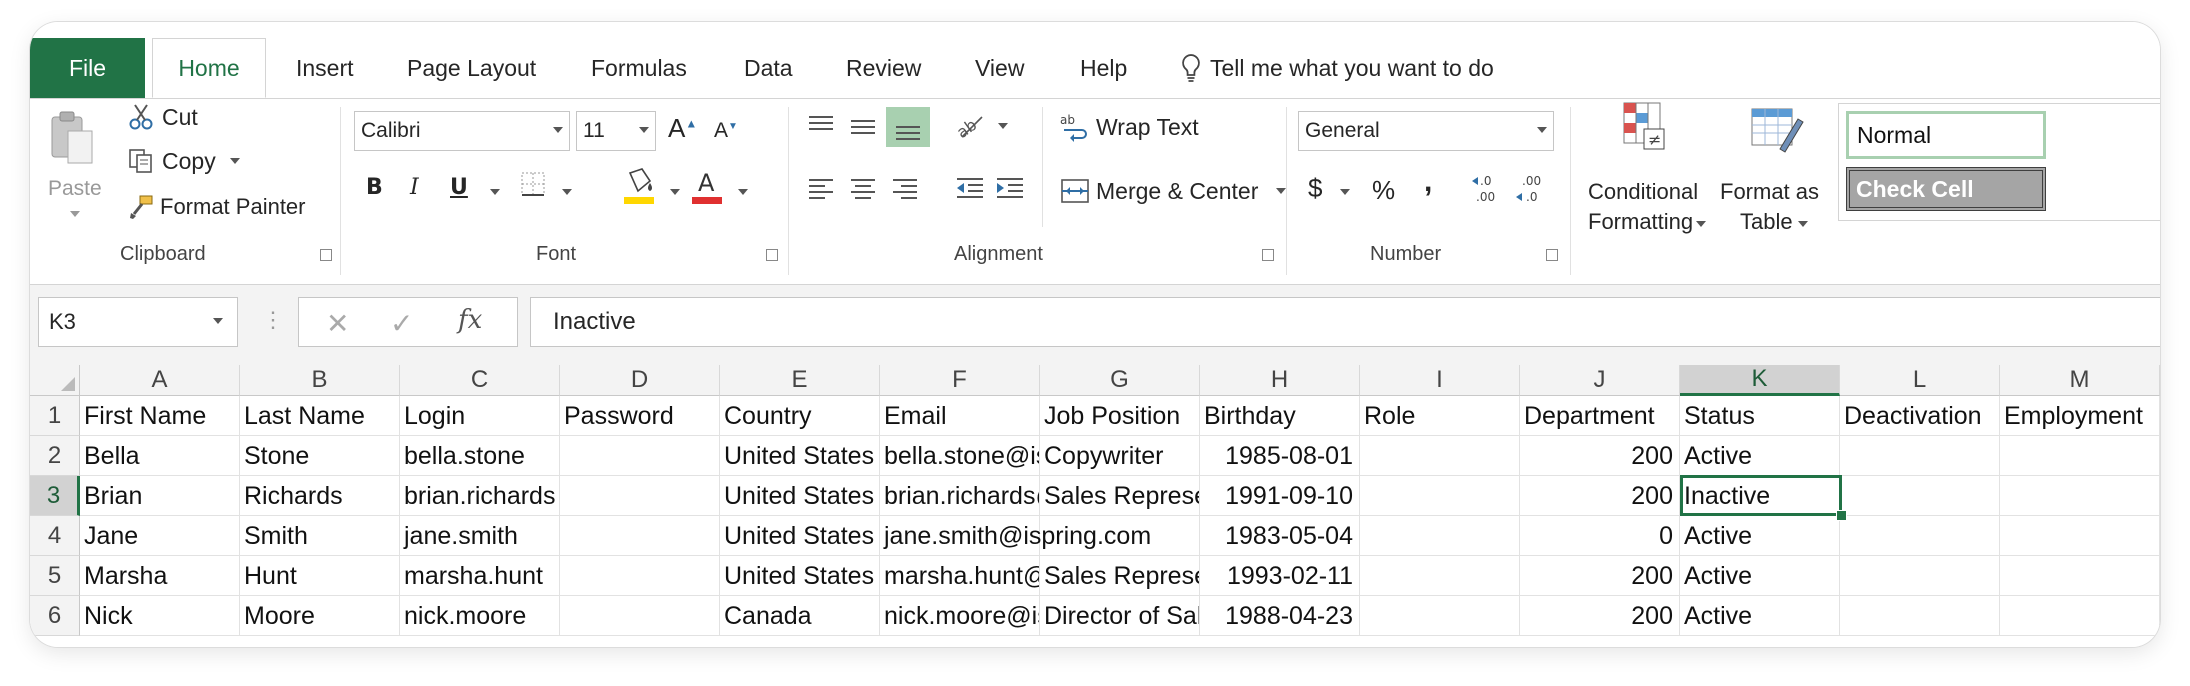 The height and width of the screenshot is (686, 2190). What do you see at coordinates (209, 68) in the screenshot?
I see `tab-home: Home` at bounding box center [209, 68].